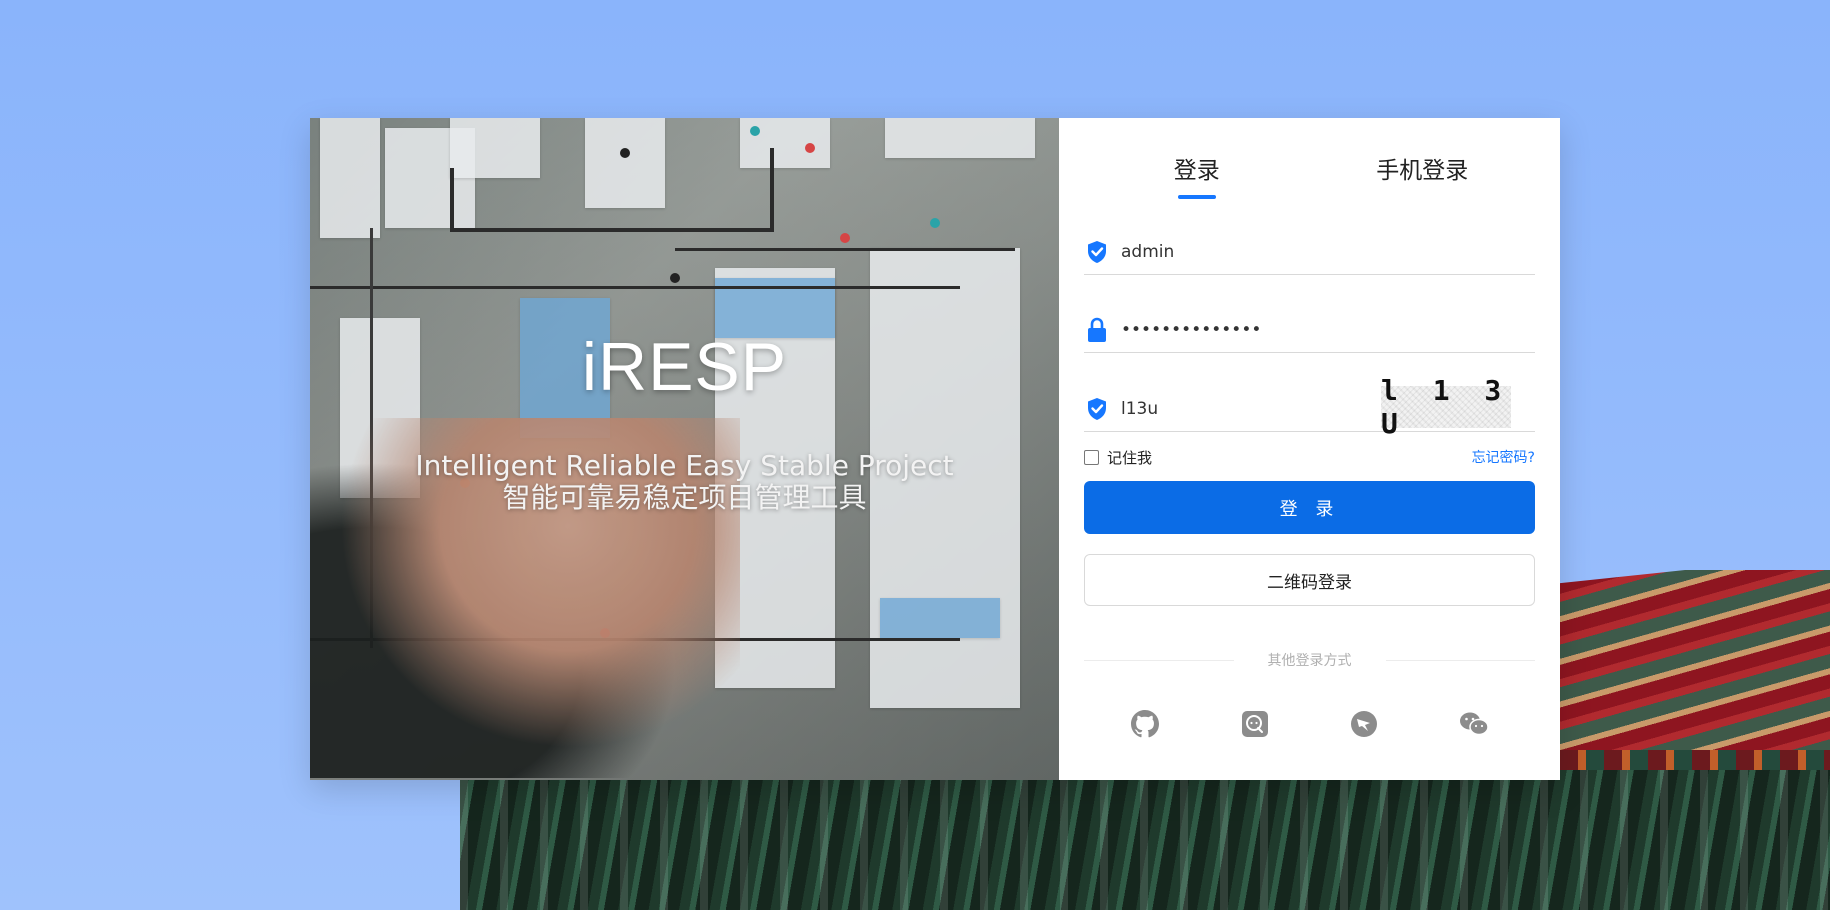  I want to click on login-tabs: 登录 手机登录, so click(1309, 155).